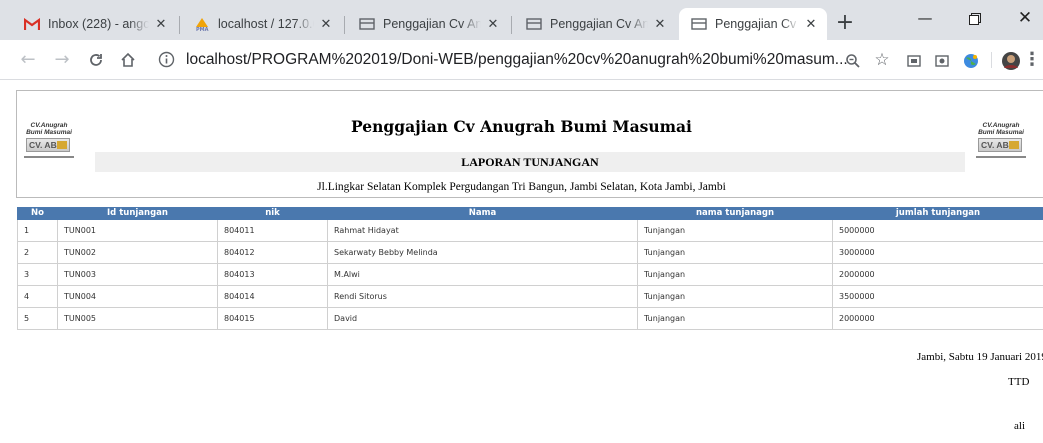 The width and height of the screenshot is (1043, 443). What do you see at coordinates (991, 60) in the screenshot?
I see `toolbar-divider` at bounding box center [991, 60].